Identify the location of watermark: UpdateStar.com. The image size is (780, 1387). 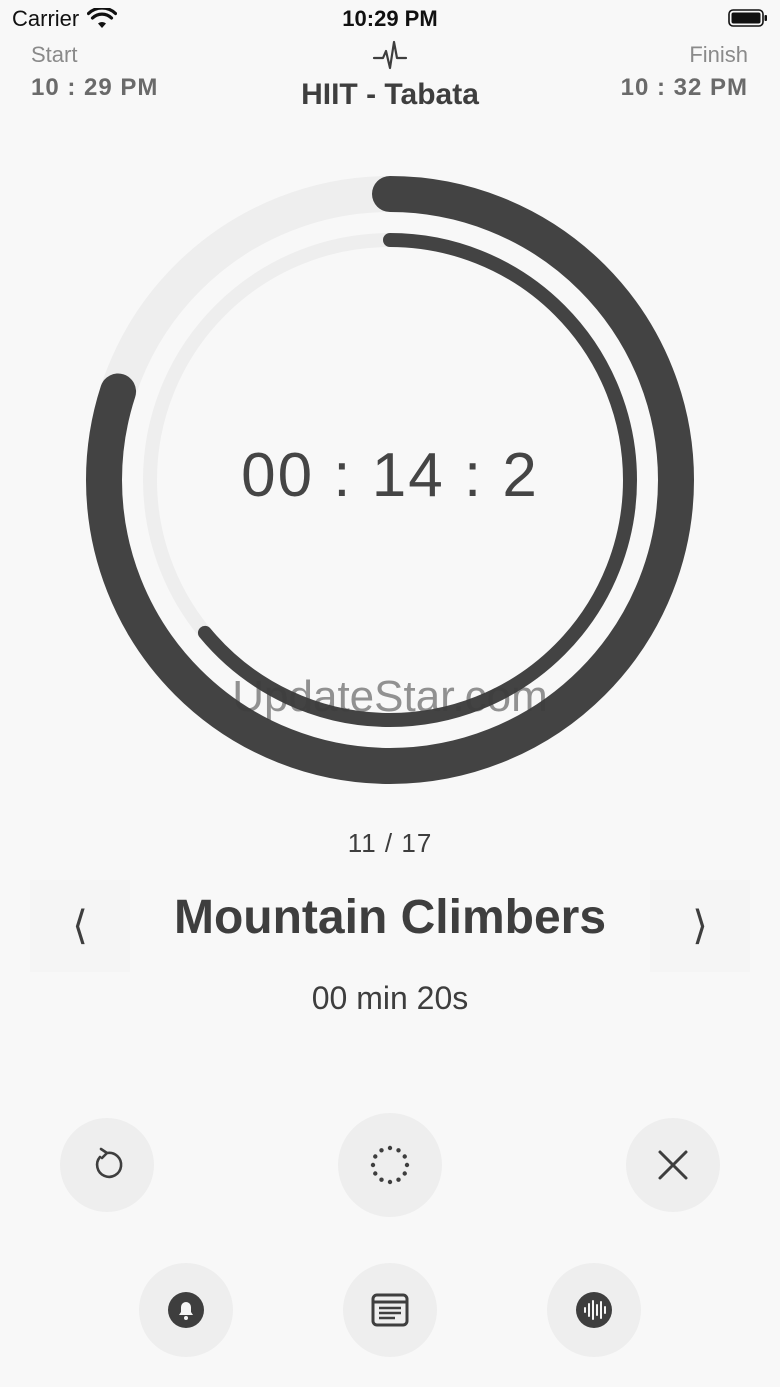
(390, 696).